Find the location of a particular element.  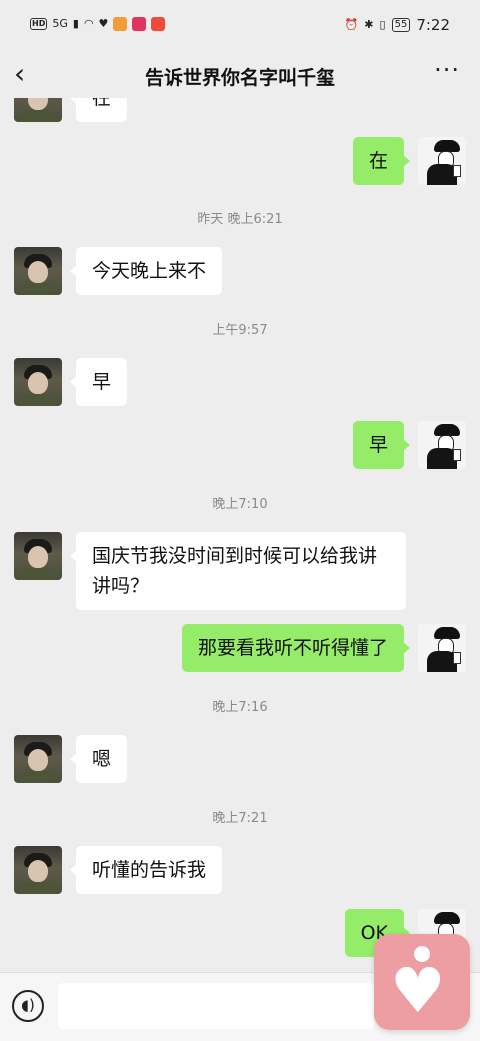

status-left: HD 5G ▮ ◠ ♥ is located at coordinates (98, 24).